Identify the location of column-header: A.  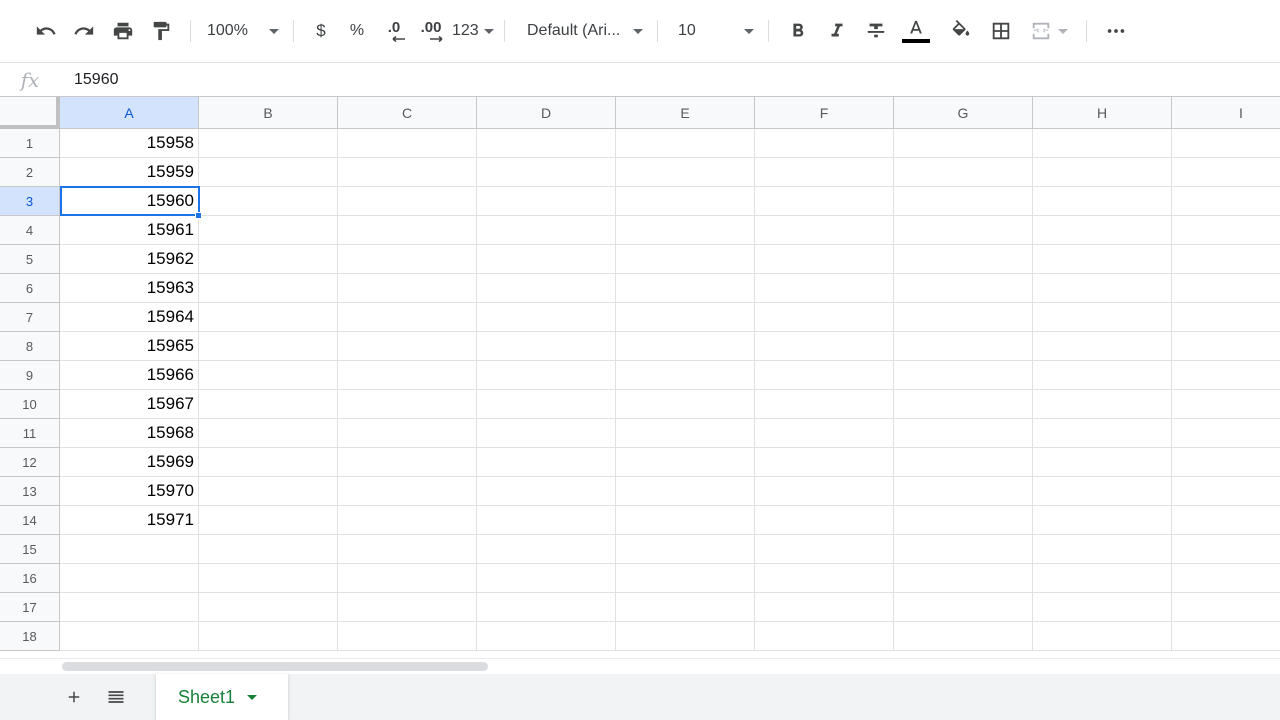
(129, 113).